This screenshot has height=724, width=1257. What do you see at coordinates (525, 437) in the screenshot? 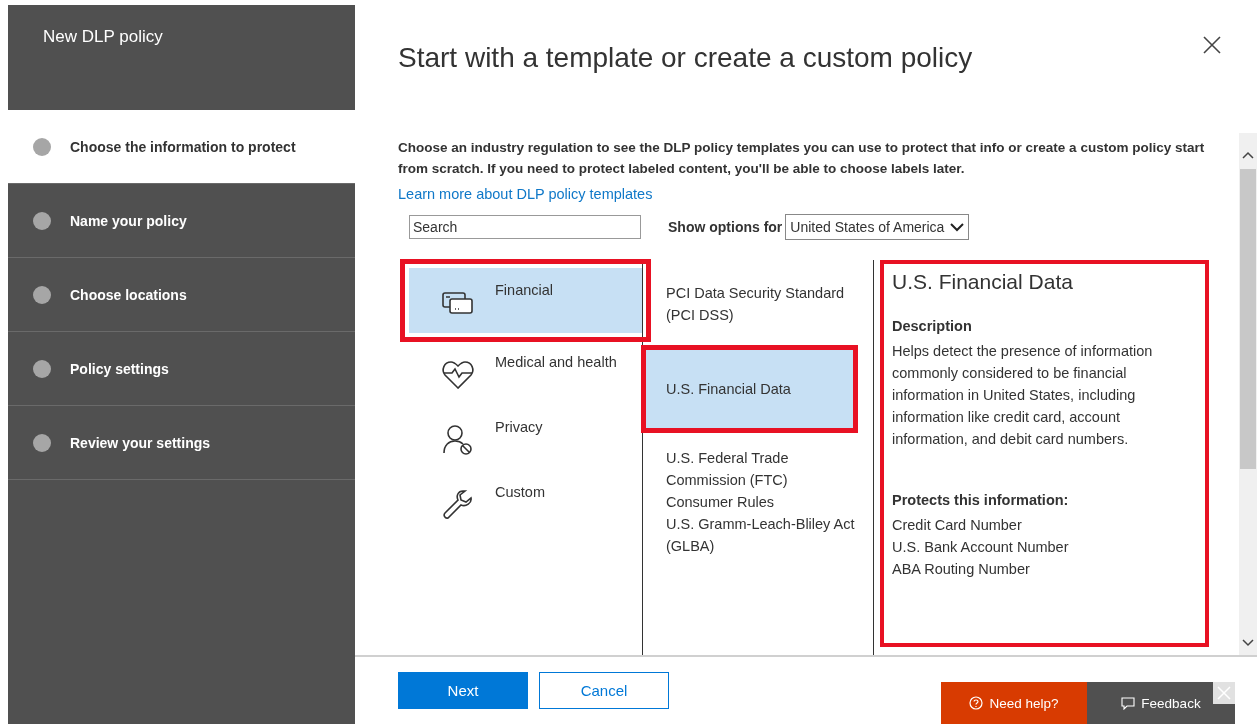
I see `category-item: Privacy` at bounding box center [525, 437].